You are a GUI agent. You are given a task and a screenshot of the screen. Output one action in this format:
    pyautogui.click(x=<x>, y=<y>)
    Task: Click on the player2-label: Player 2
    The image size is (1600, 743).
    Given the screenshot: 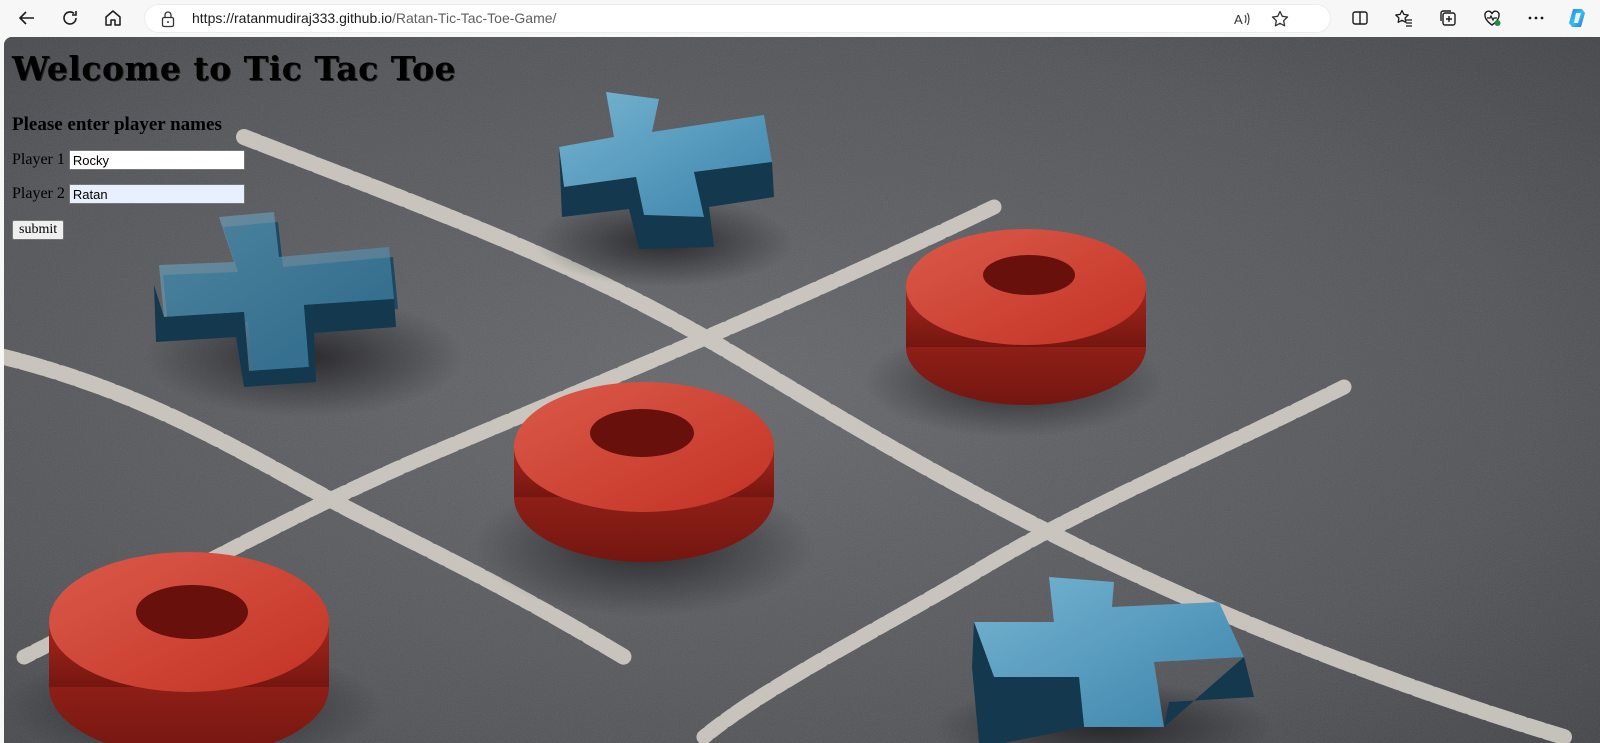 What is the action you would take?
    pyautogui.click(x=38, y=193)
    